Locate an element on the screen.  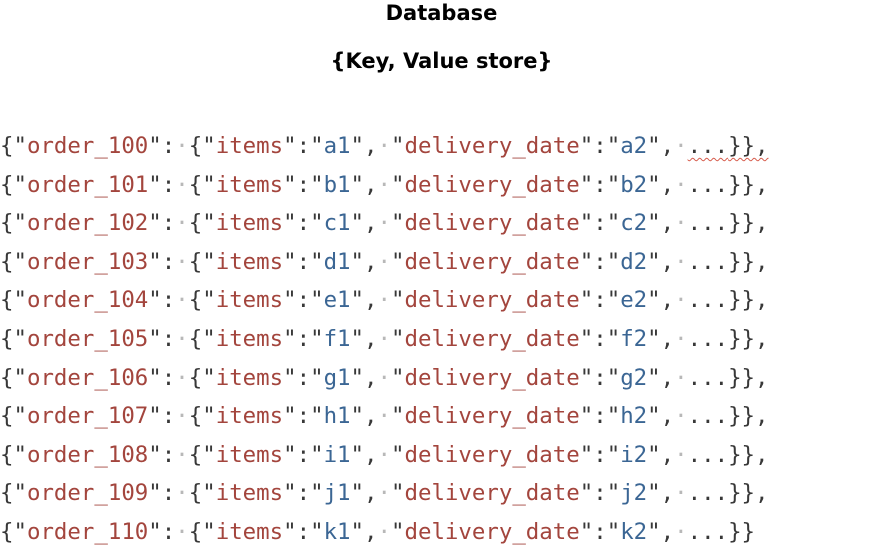
delivery-date-value: b2 is located at coordinates (634, 184).